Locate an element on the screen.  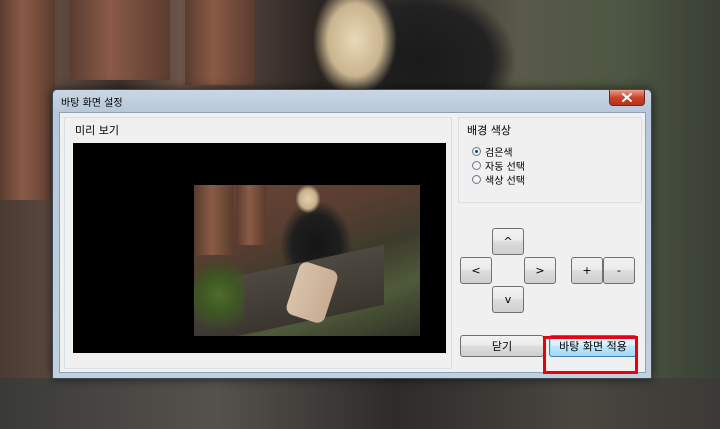
close-button is located at coordinates (627, 98).